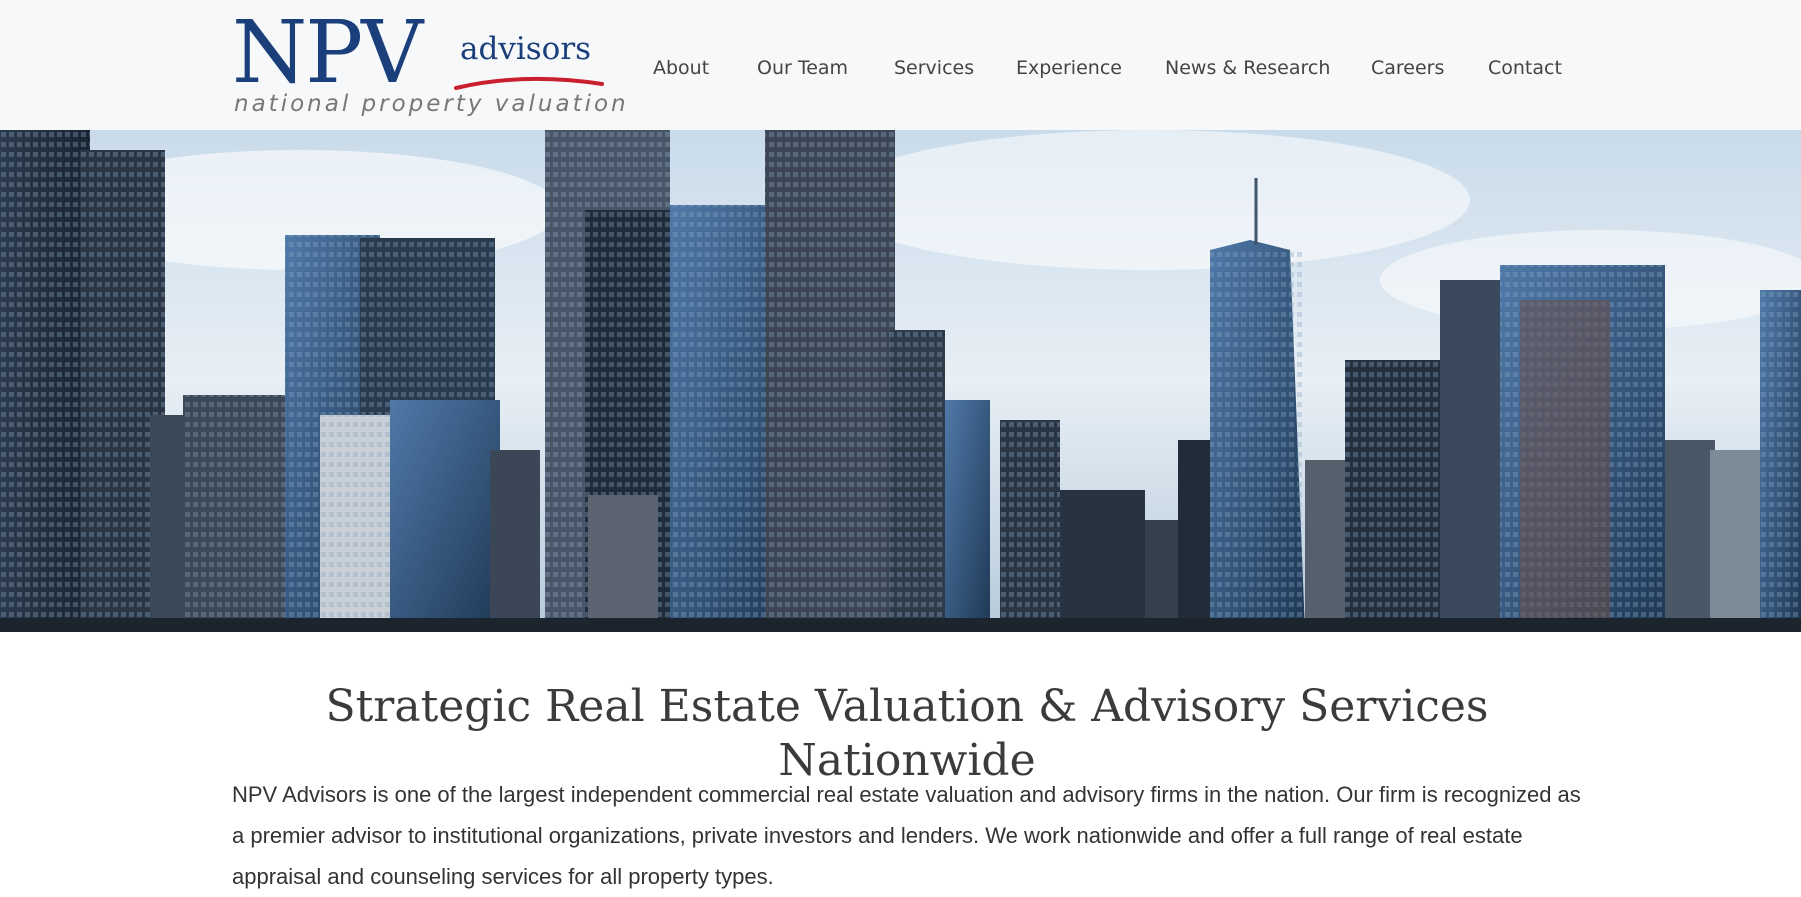 The height and width of the screenshot is (897, 1801). What do you see at coordinates (1525, 68) in the screenshot?
I see `nav-contact: Contact` at bounding box center [1525, 68].